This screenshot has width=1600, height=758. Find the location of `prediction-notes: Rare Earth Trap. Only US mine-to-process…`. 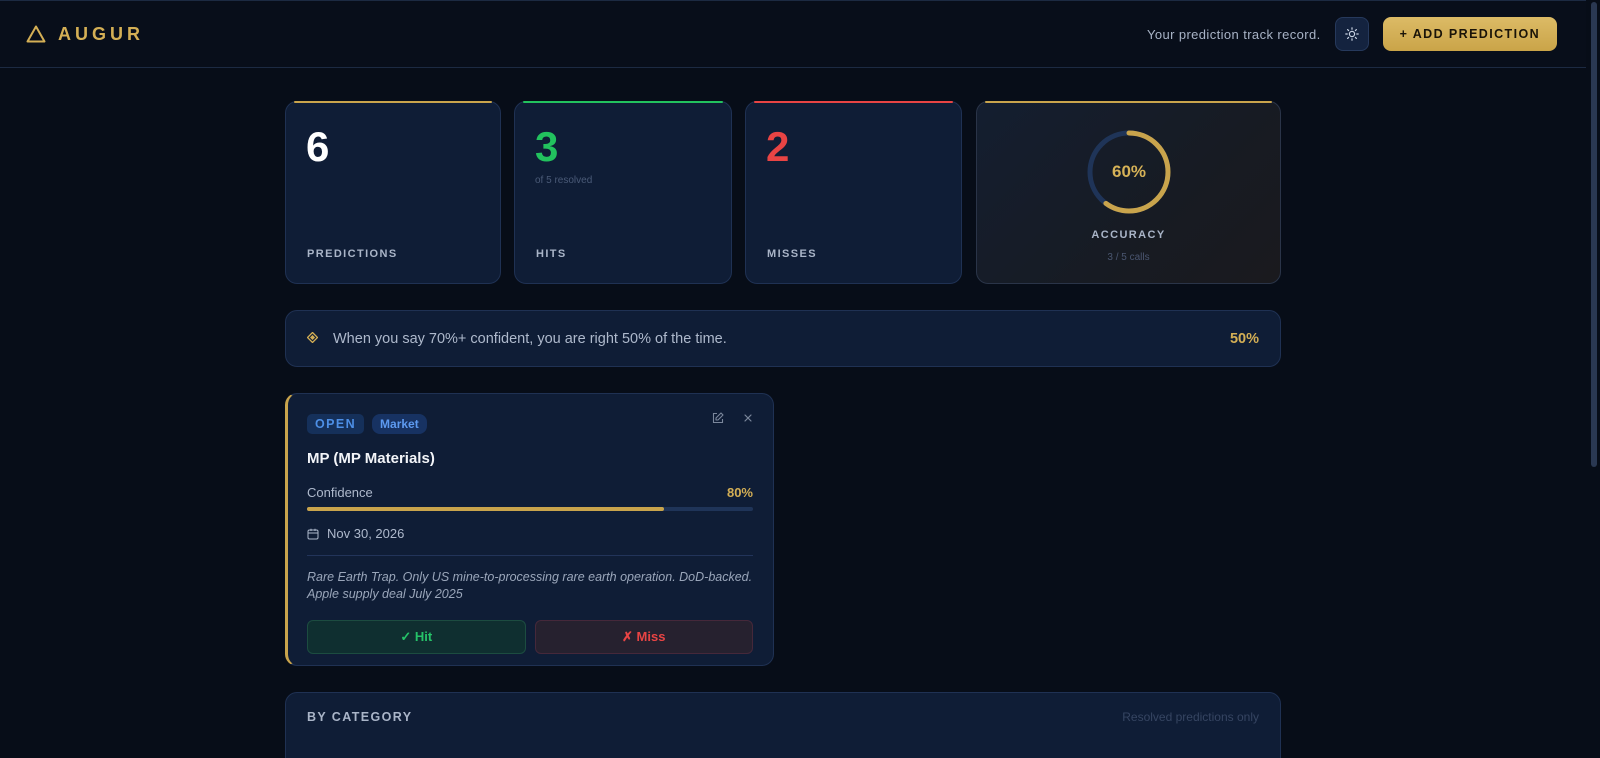

prediction-notes: Rare Earth Trap. Only US mine-to-process… is located at coordinates (530, 585).